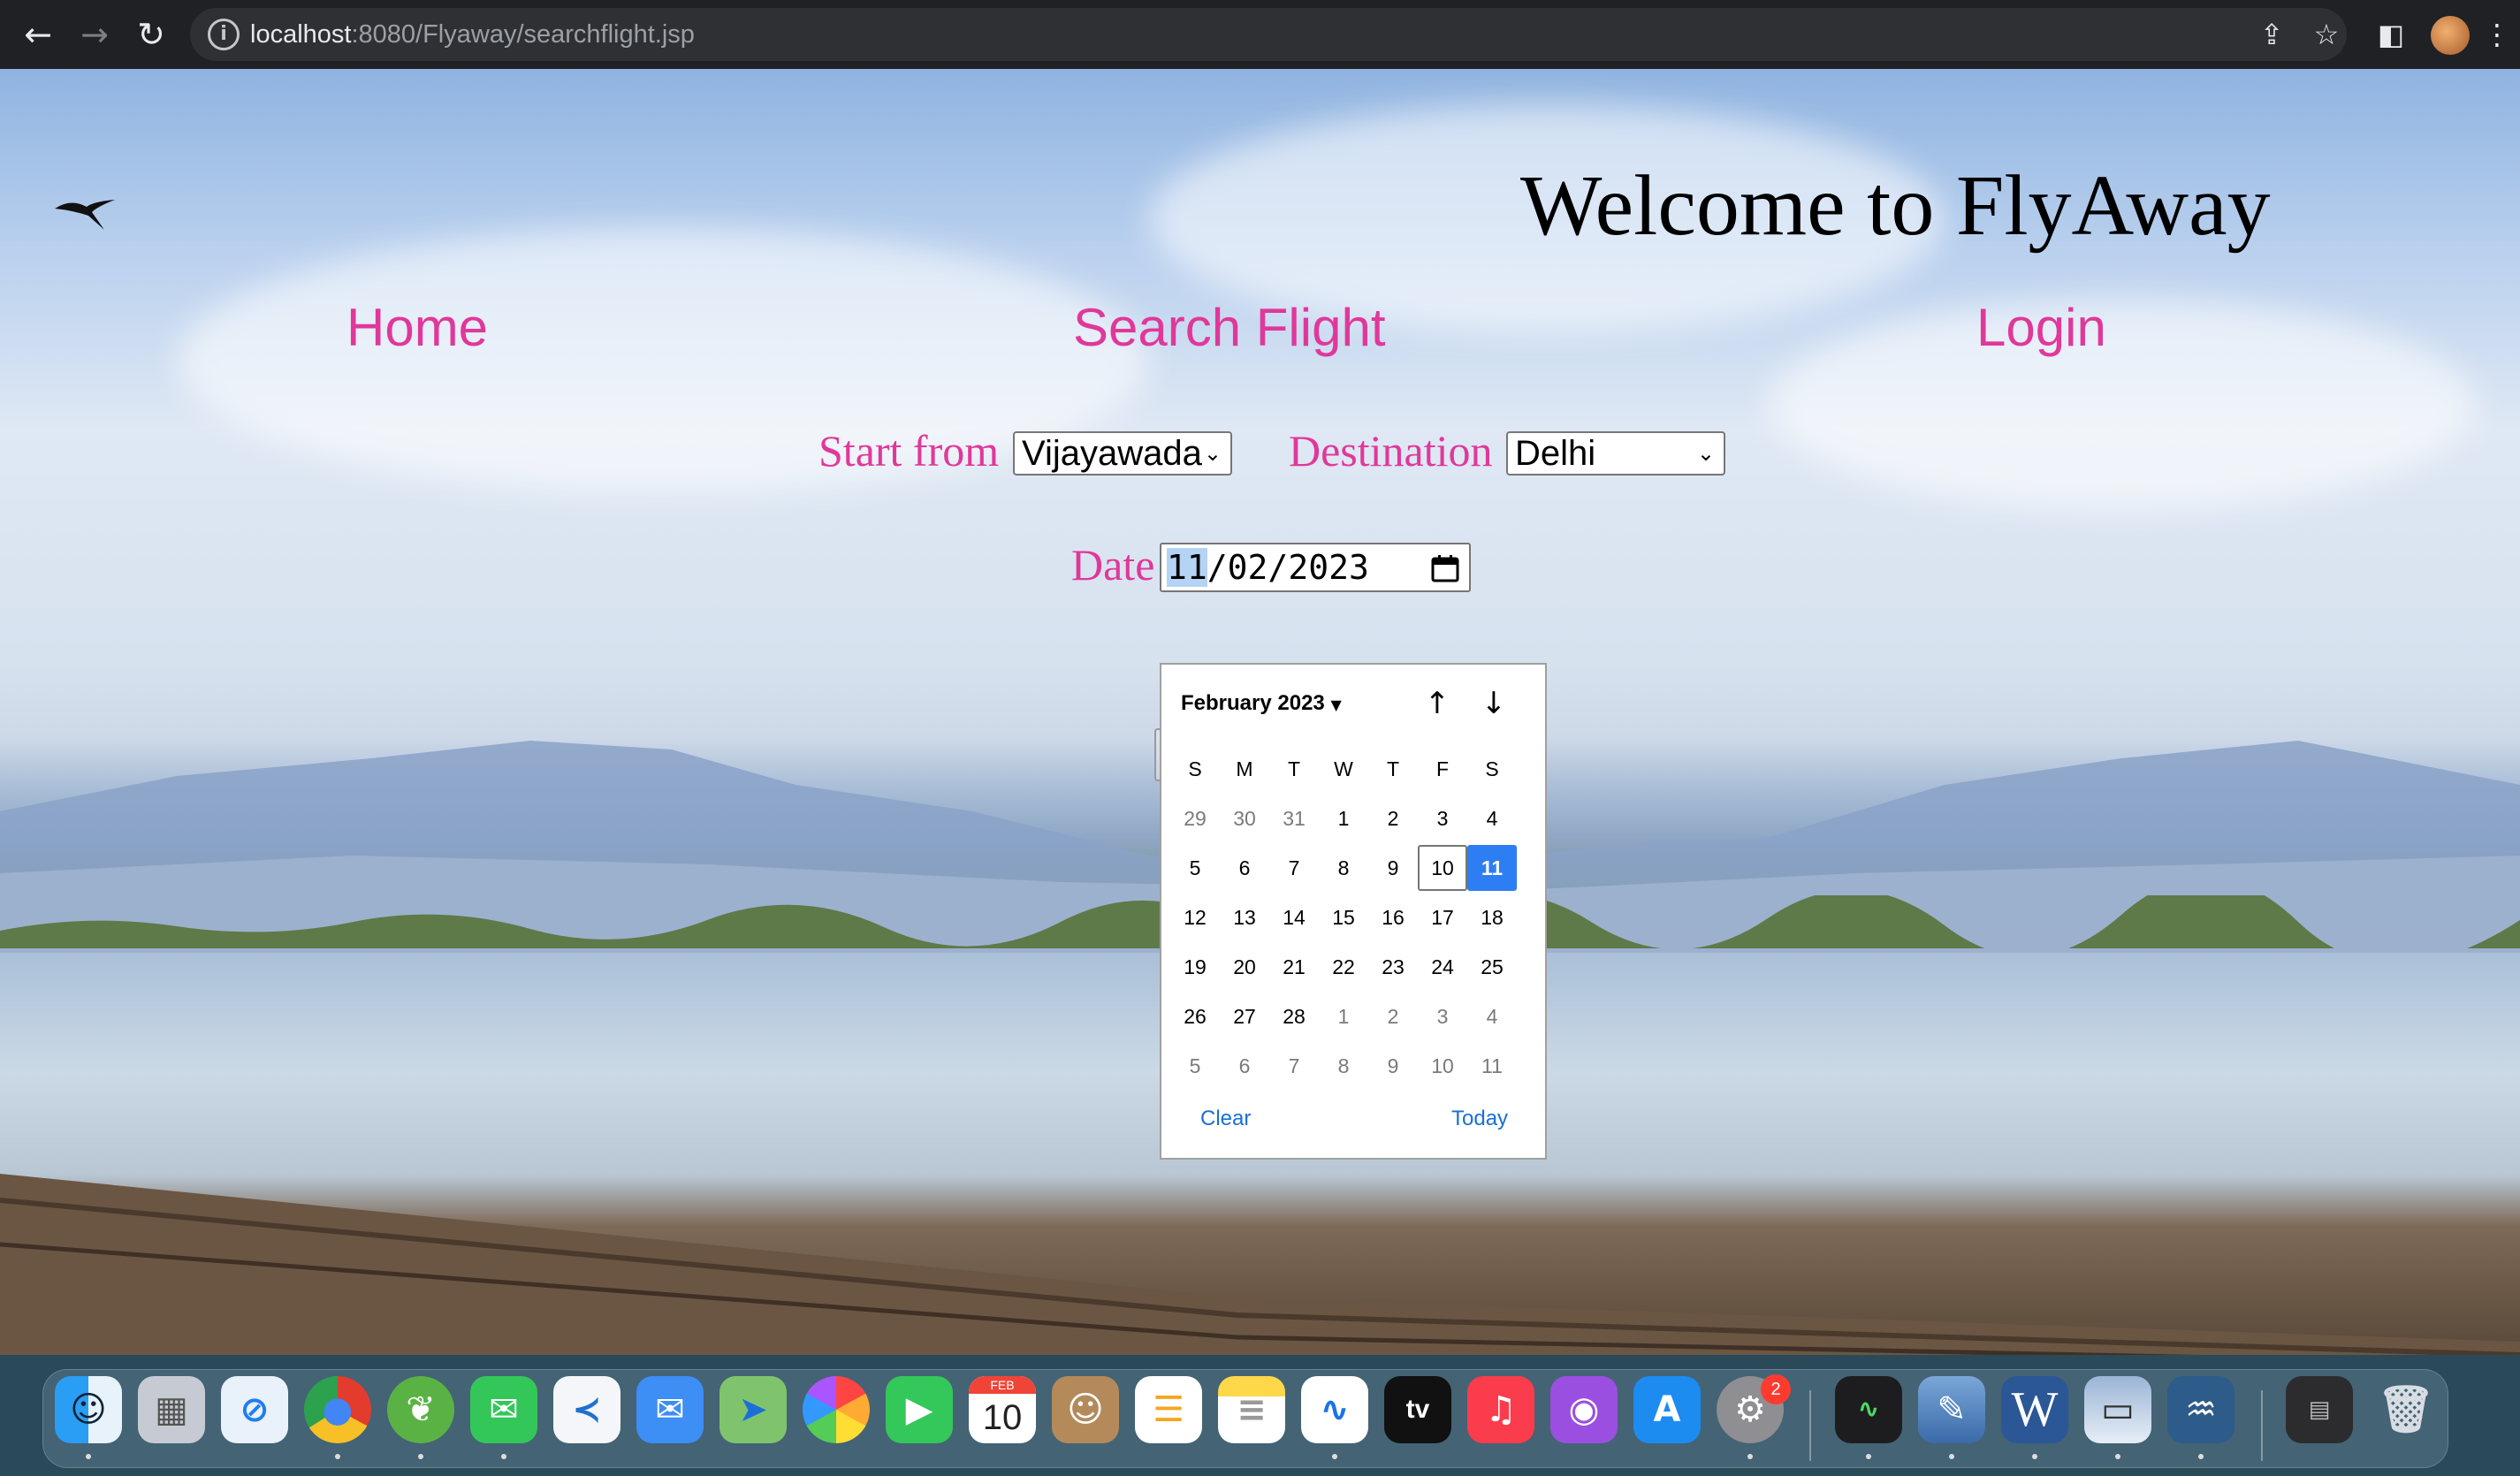 The height and width of the screenshot is (1476, 2520). I want to click on messages-icon: ✉, so click(503, 1410).